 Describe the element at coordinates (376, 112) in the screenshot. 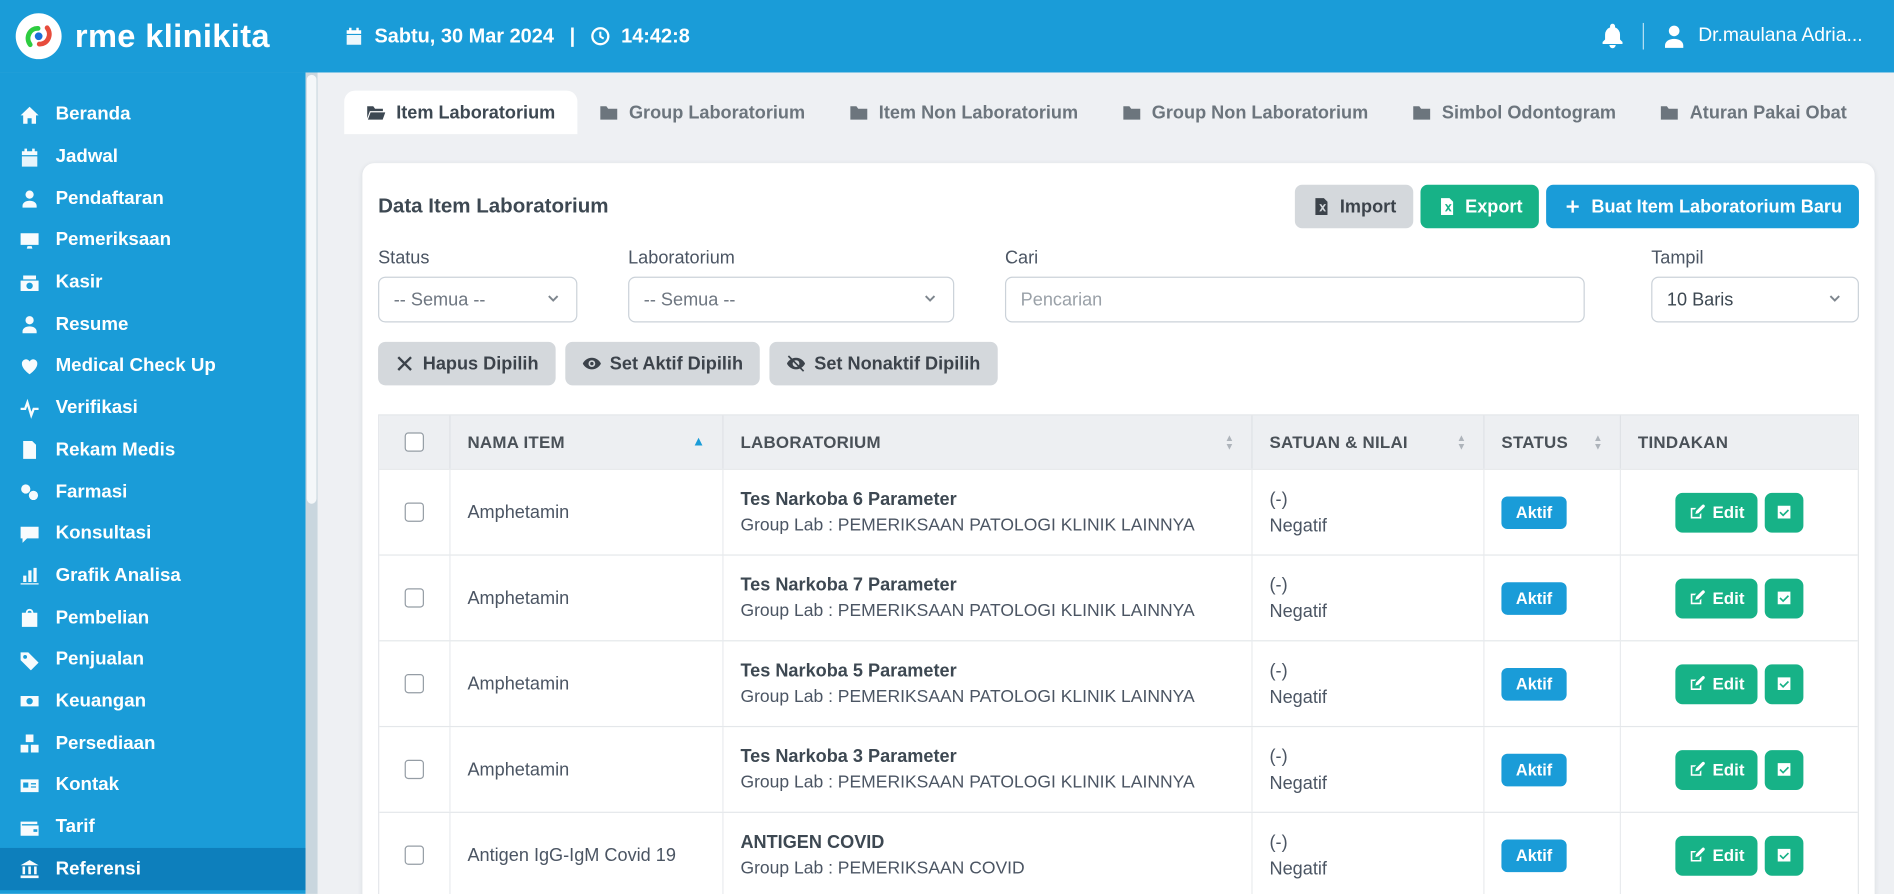

I see `folder-open-icon` at that location.